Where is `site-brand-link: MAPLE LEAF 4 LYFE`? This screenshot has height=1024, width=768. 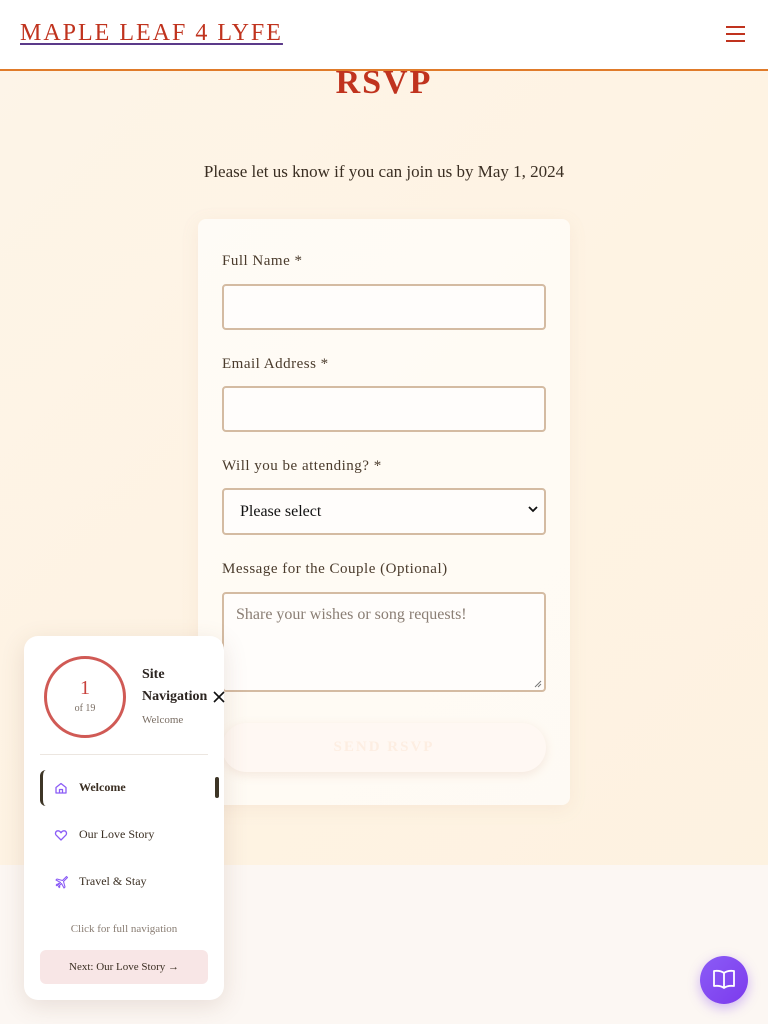
site-brand-link: MAPLE LEAF 4 LYFE is located at coordinates (151, 33).